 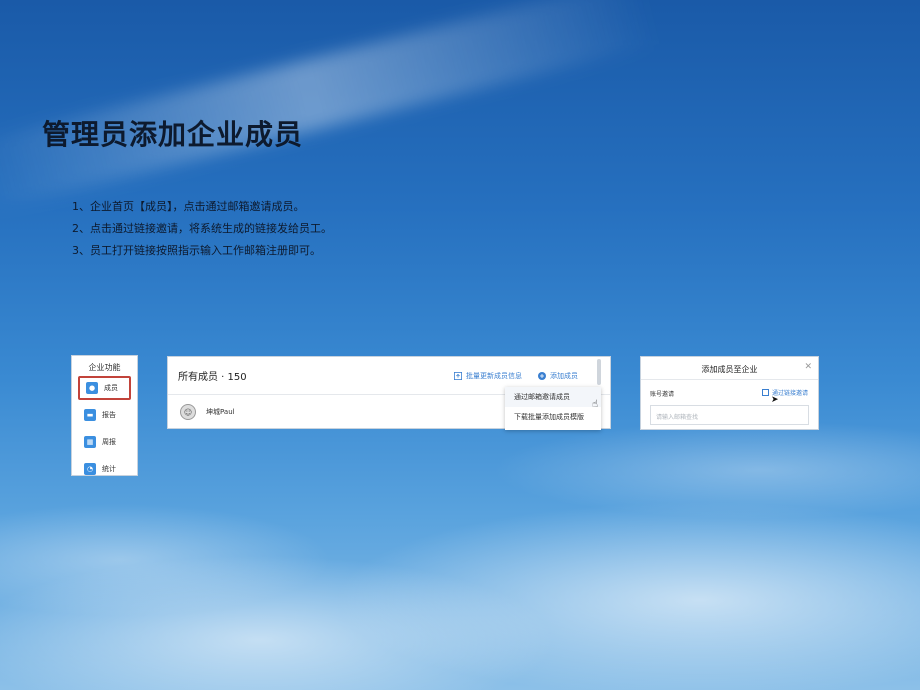 I want to click on feature-item-members: ● 成员, so click(x=104, y=388).